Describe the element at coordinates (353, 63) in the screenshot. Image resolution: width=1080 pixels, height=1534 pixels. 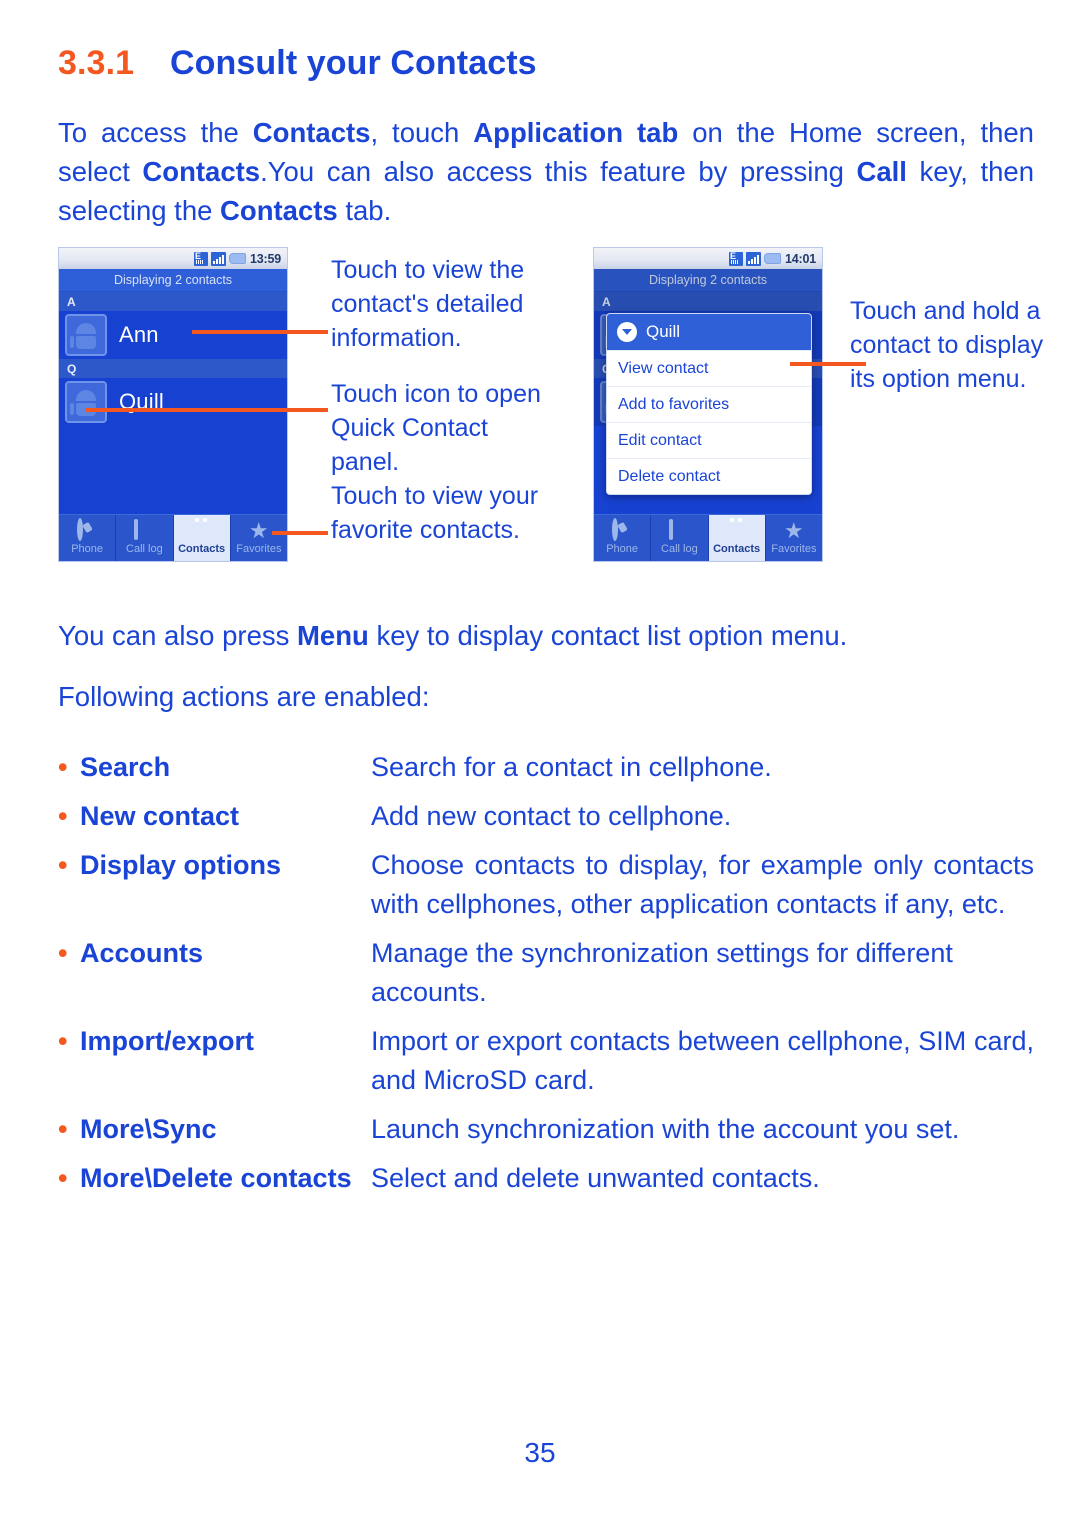
I see `section-title: Consult your Contacts` at that location.